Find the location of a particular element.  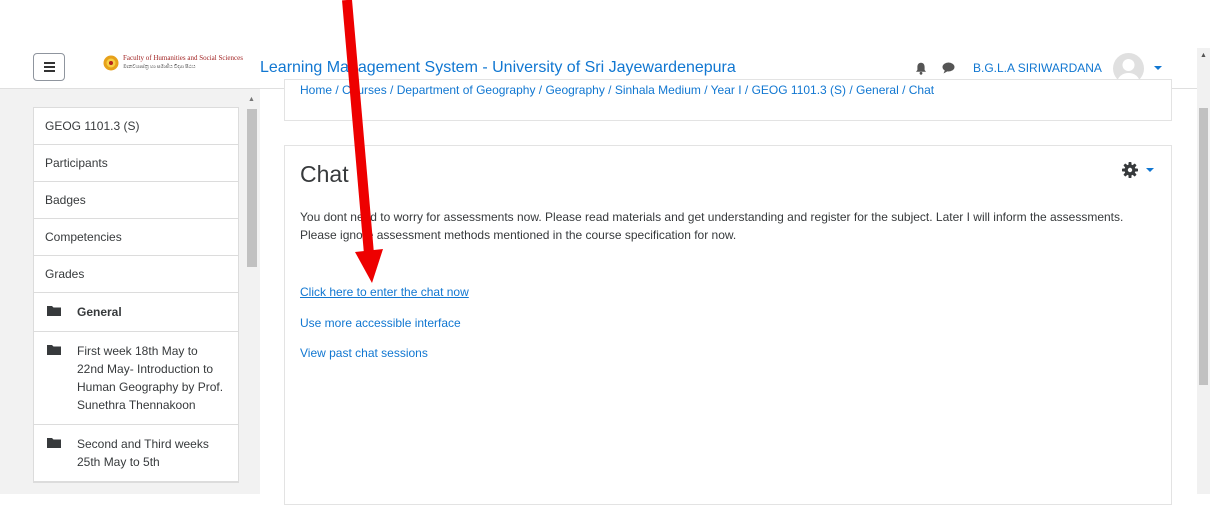

chat-bubble-icon is located at coordinates (948, 68).